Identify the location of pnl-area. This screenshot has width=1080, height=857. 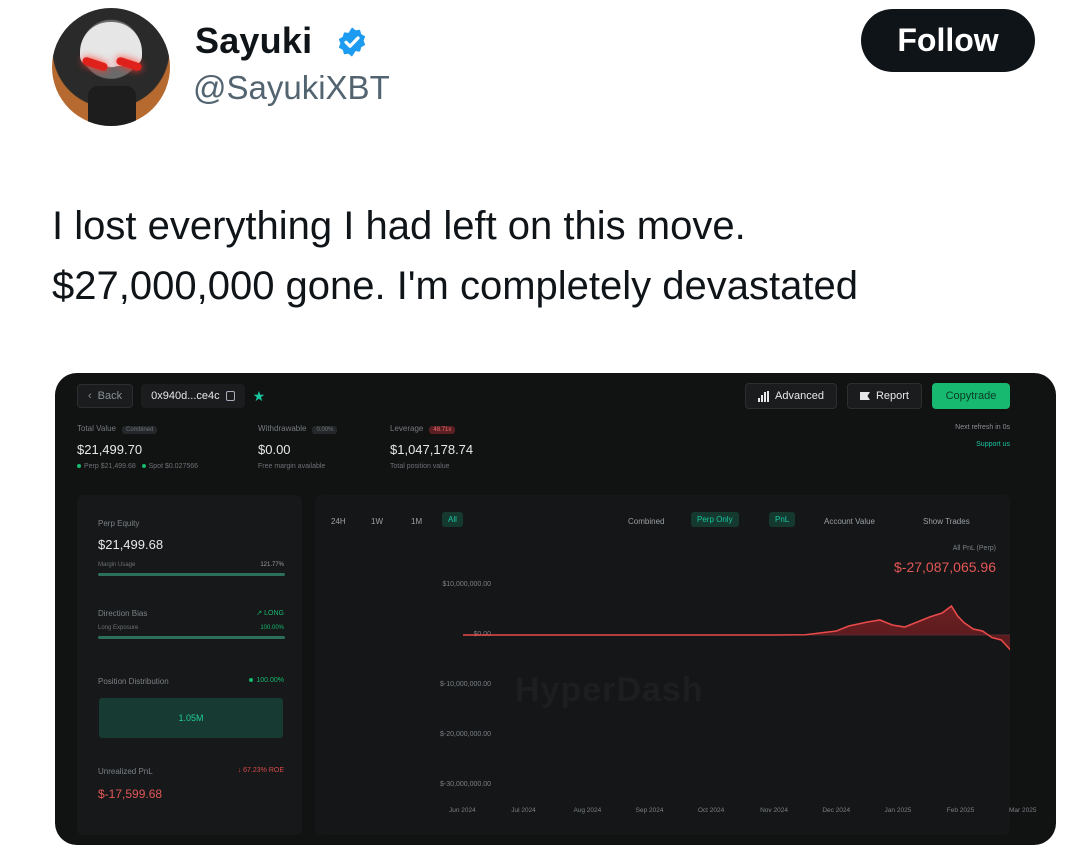
(736, 628).